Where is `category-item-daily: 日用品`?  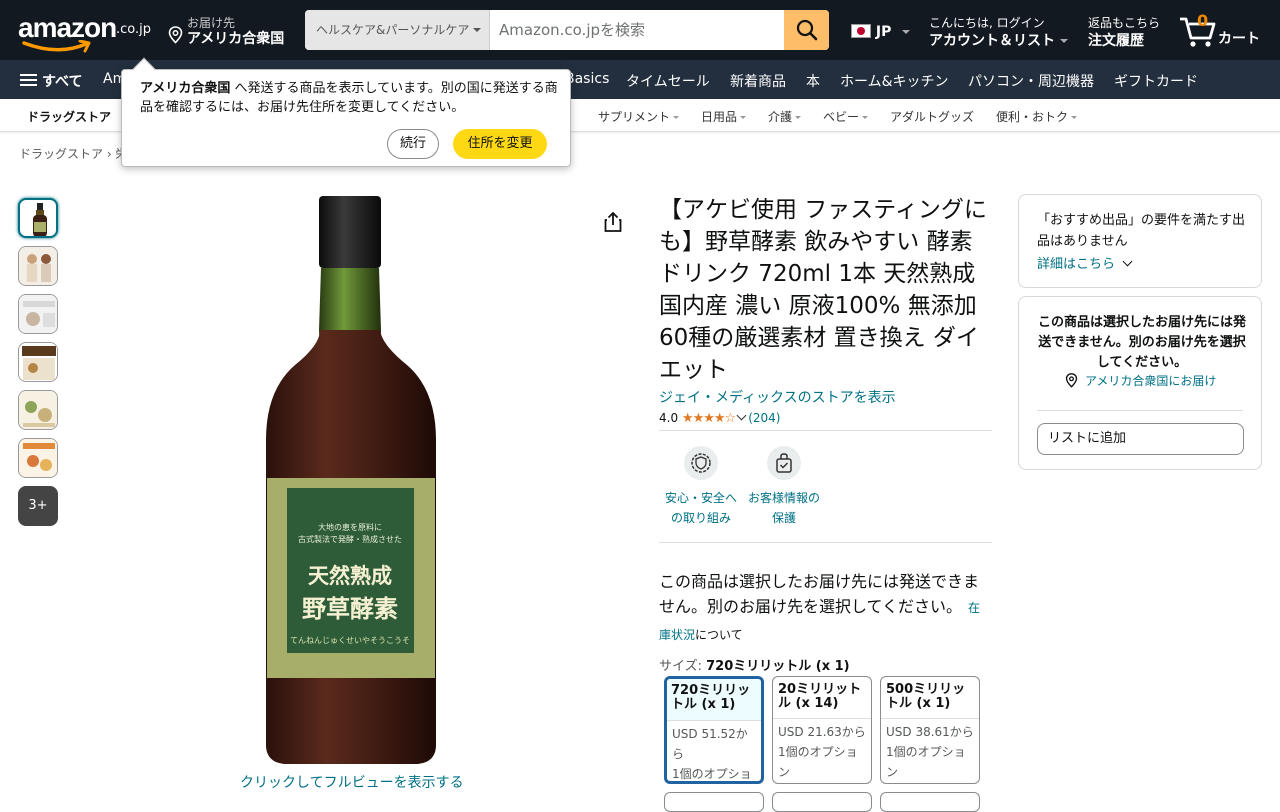 category-item-daily: 日用品 is located at coordinates (724, 116).